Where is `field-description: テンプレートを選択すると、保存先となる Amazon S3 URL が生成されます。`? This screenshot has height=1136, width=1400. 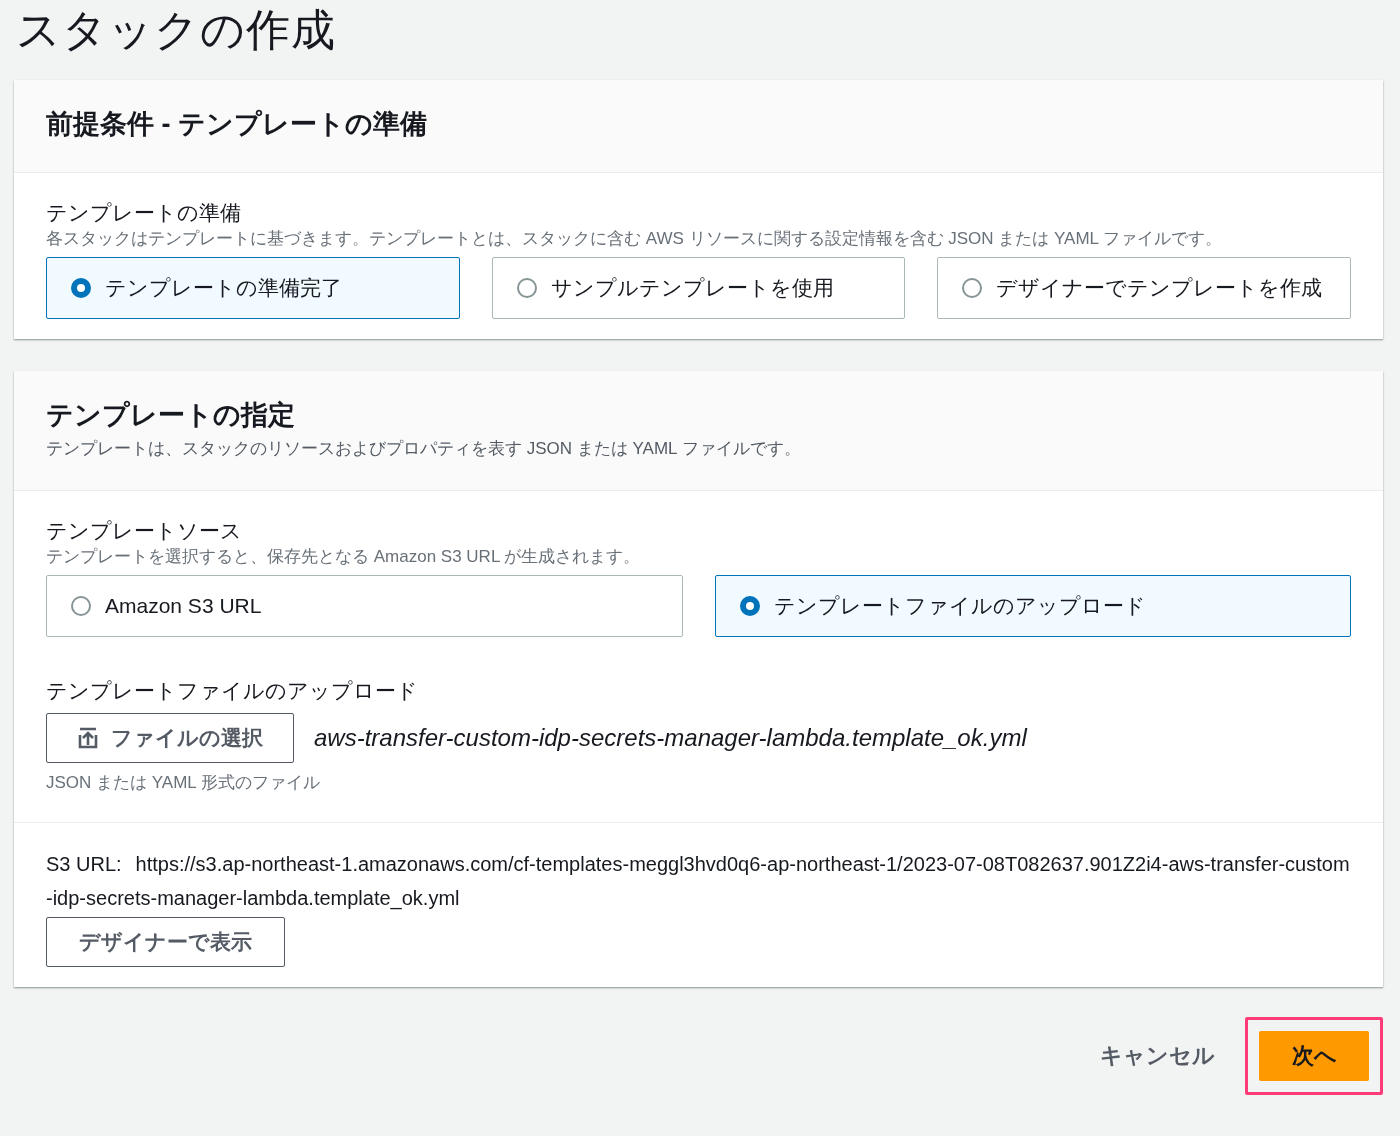
field-description: テンプレートを選択すると、保存先となる Amazon S3 URL が生成されます。 is located at coordinates (344, 557).